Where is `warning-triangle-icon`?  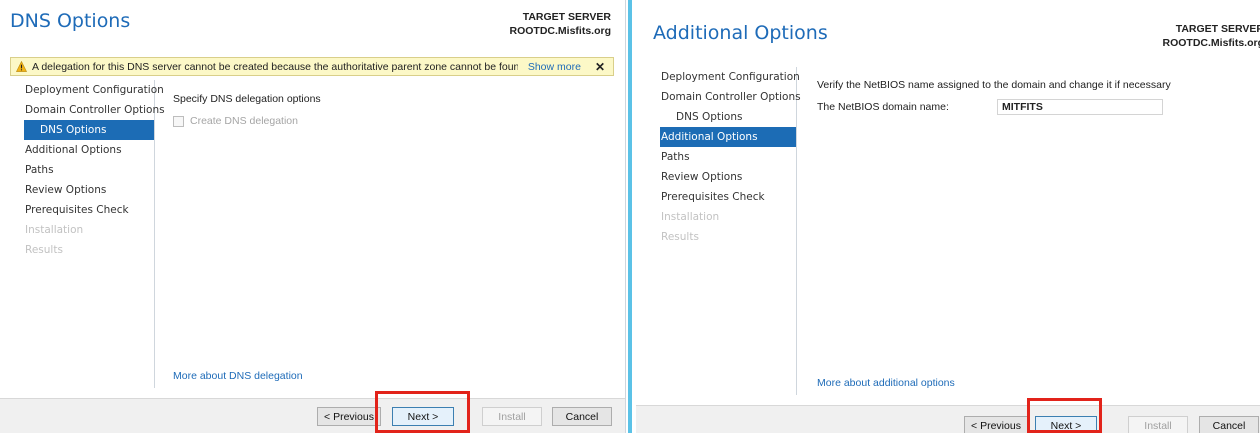
warning-triangle-icon is located at coordinates (21, 66).